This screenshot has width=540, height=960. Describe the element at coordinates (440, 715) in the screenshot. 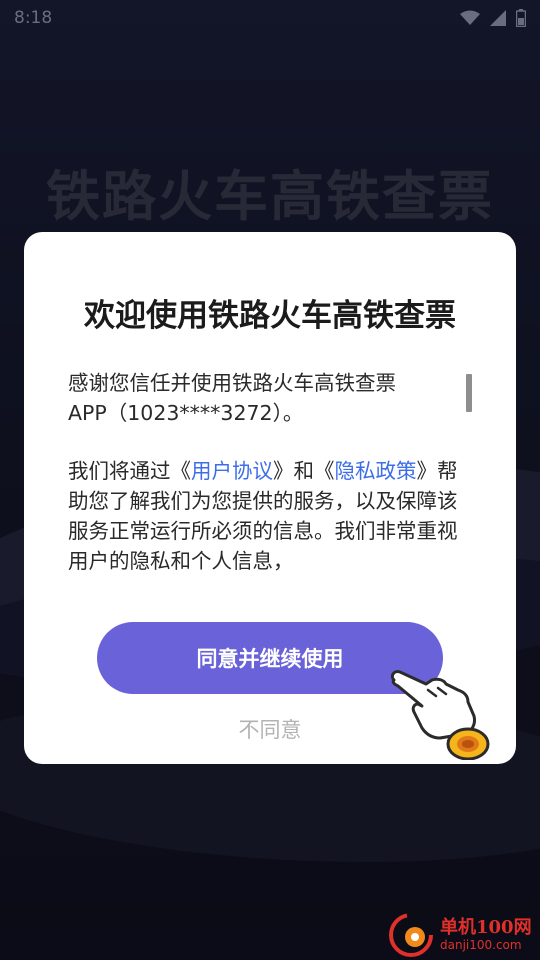

I see `pointing-hand-icon` at that location.